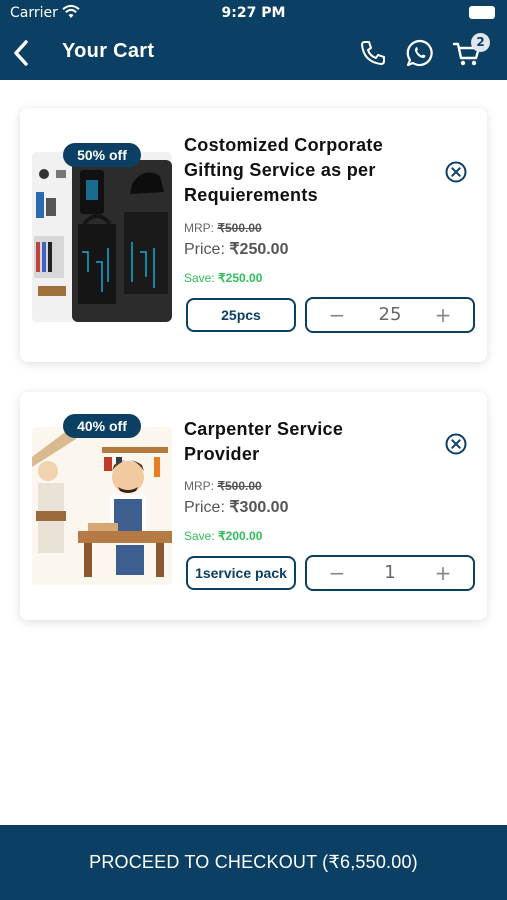 The width and height of the screenshot is (507, 900). I want to click on app-header: Your Cart, so click(253, 53).